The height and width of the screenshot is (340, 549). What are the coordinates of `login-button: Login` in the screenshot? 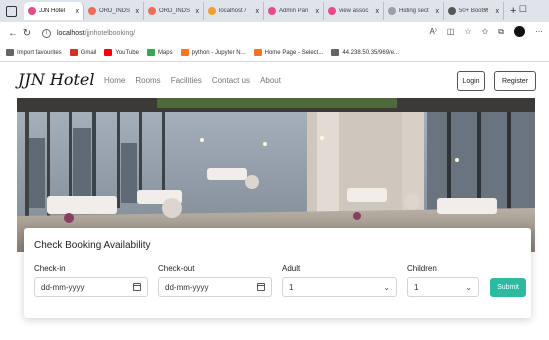 It's located at (471, 81).